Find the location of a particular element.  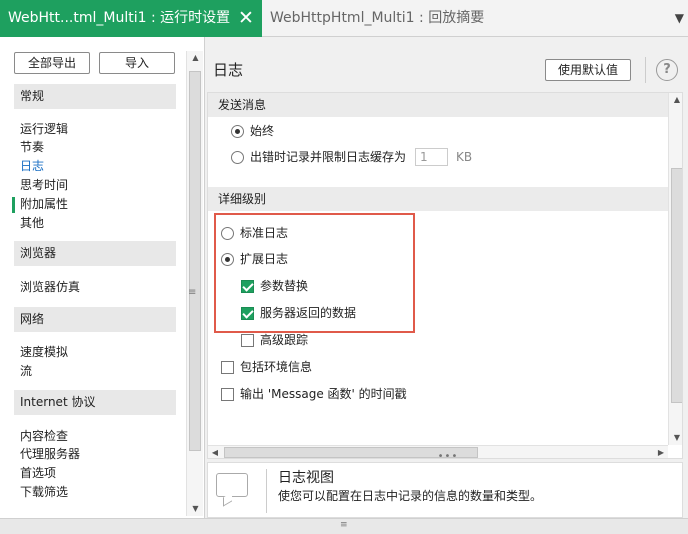

toolbar-divider is located at coordinates (645, 70).